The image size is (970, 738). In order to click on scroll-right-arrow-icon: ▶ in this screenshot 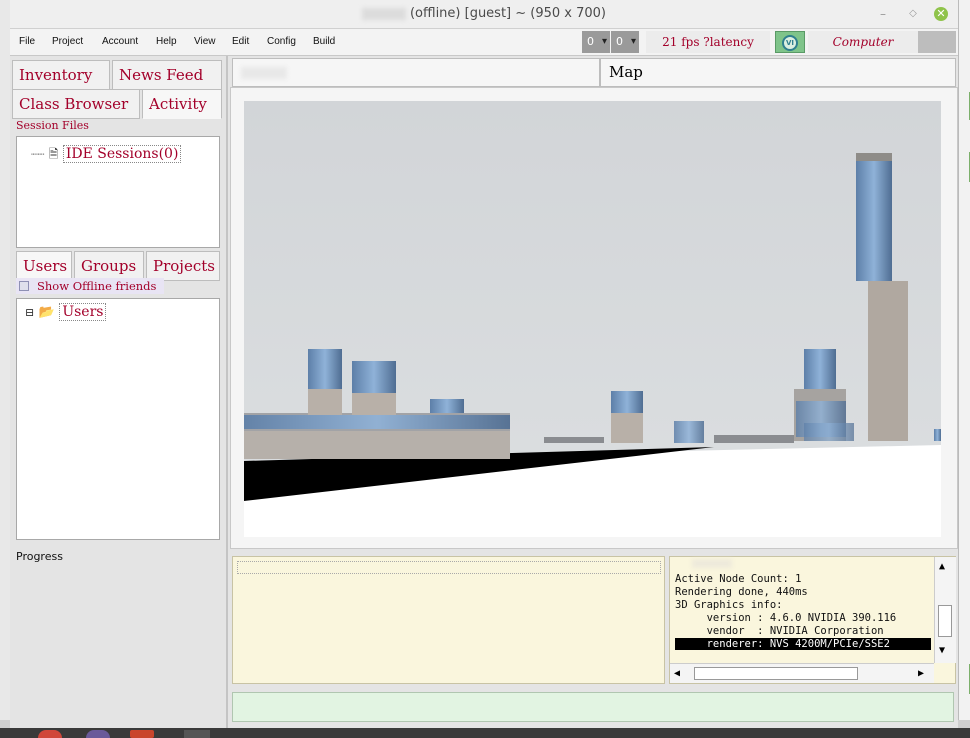, I will do `click(921, 673)`.